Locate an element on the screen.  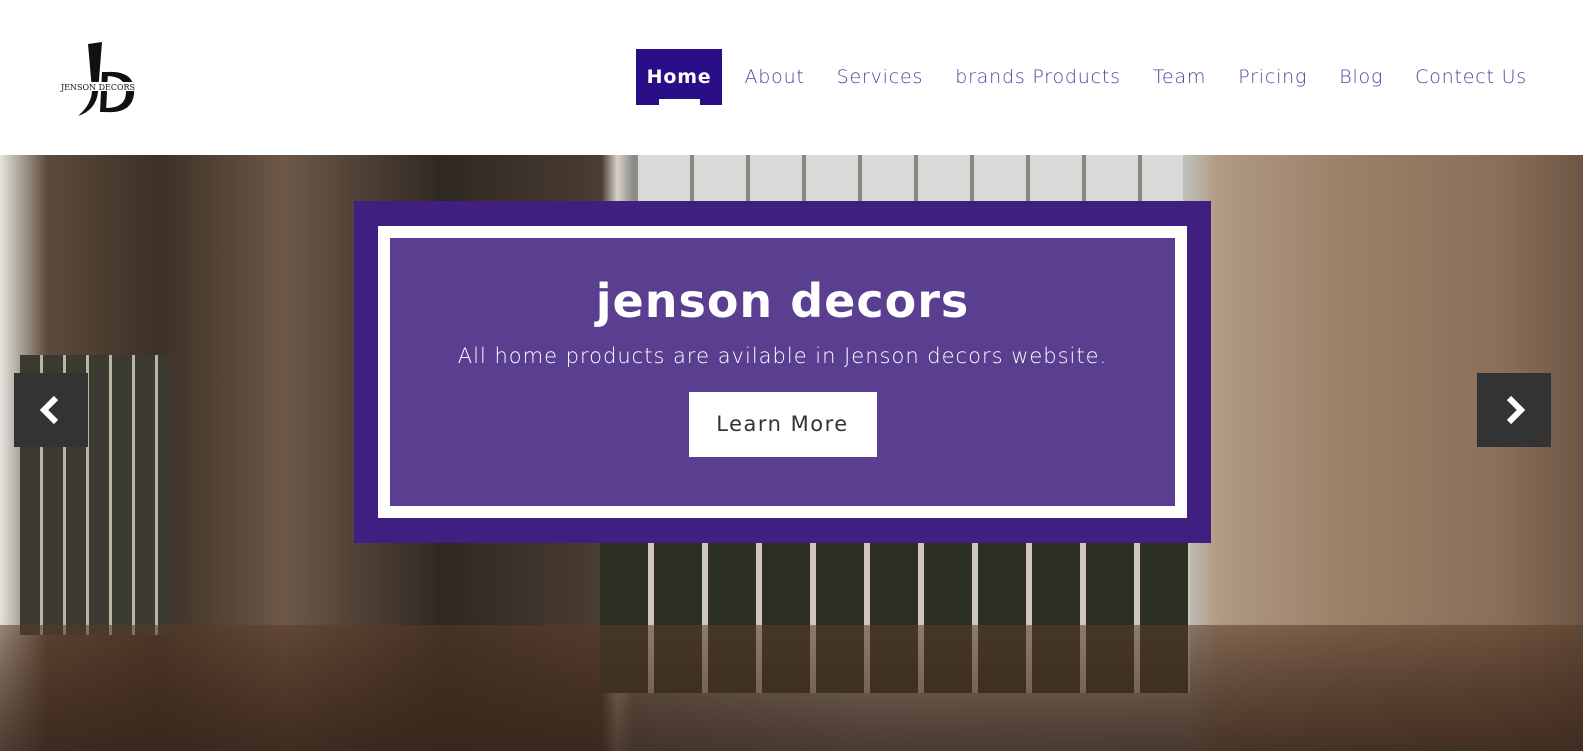
nav-home: Home is located at coordinates (679, 77).